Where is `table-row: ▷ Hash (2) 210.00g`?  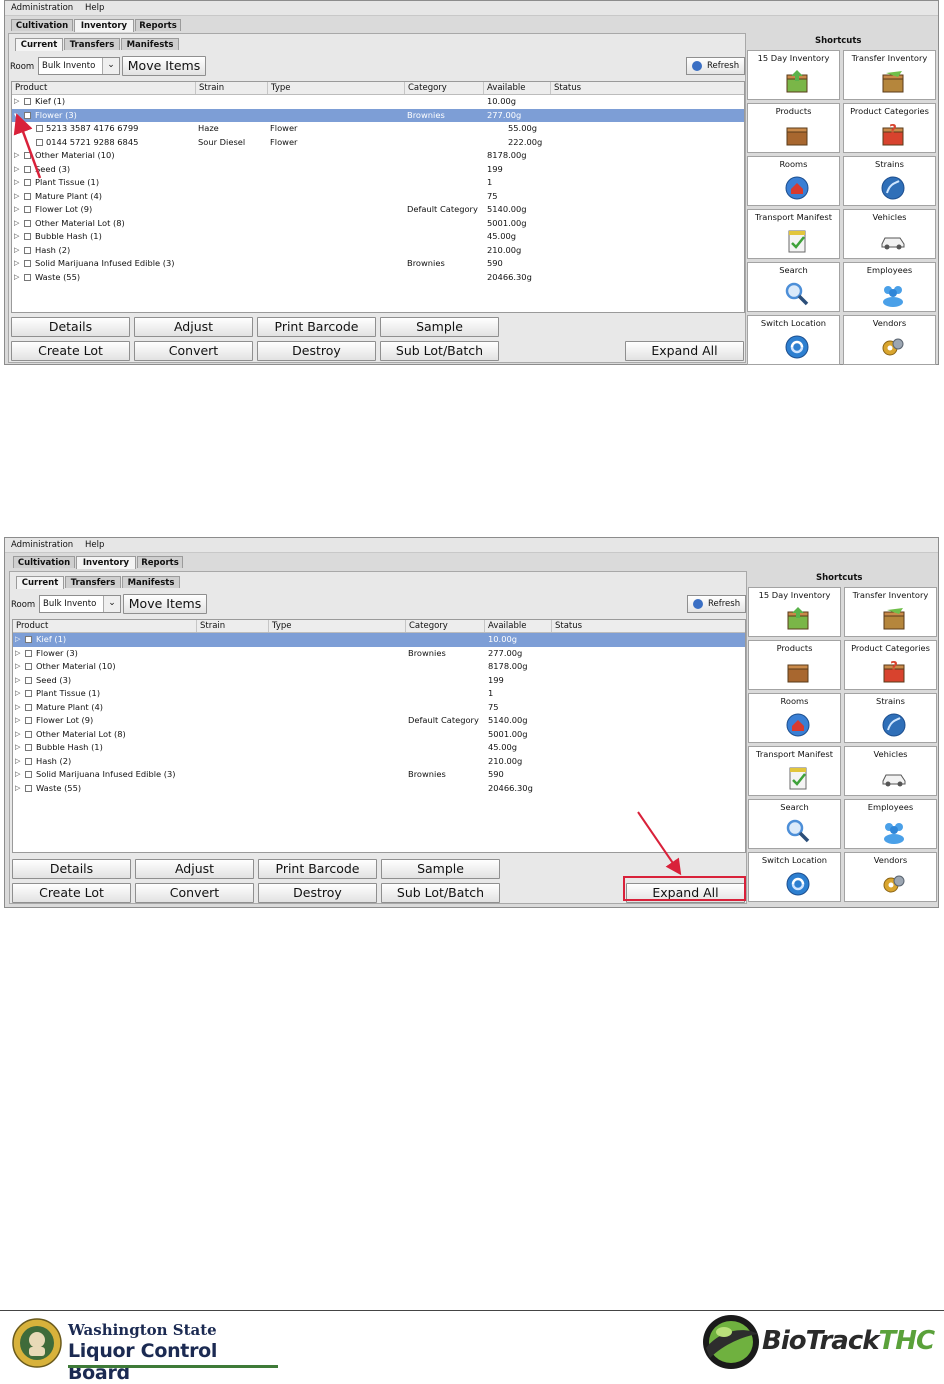 table-row: ▷ Hash (2) 210.00g is located at coordinates (379, 762).